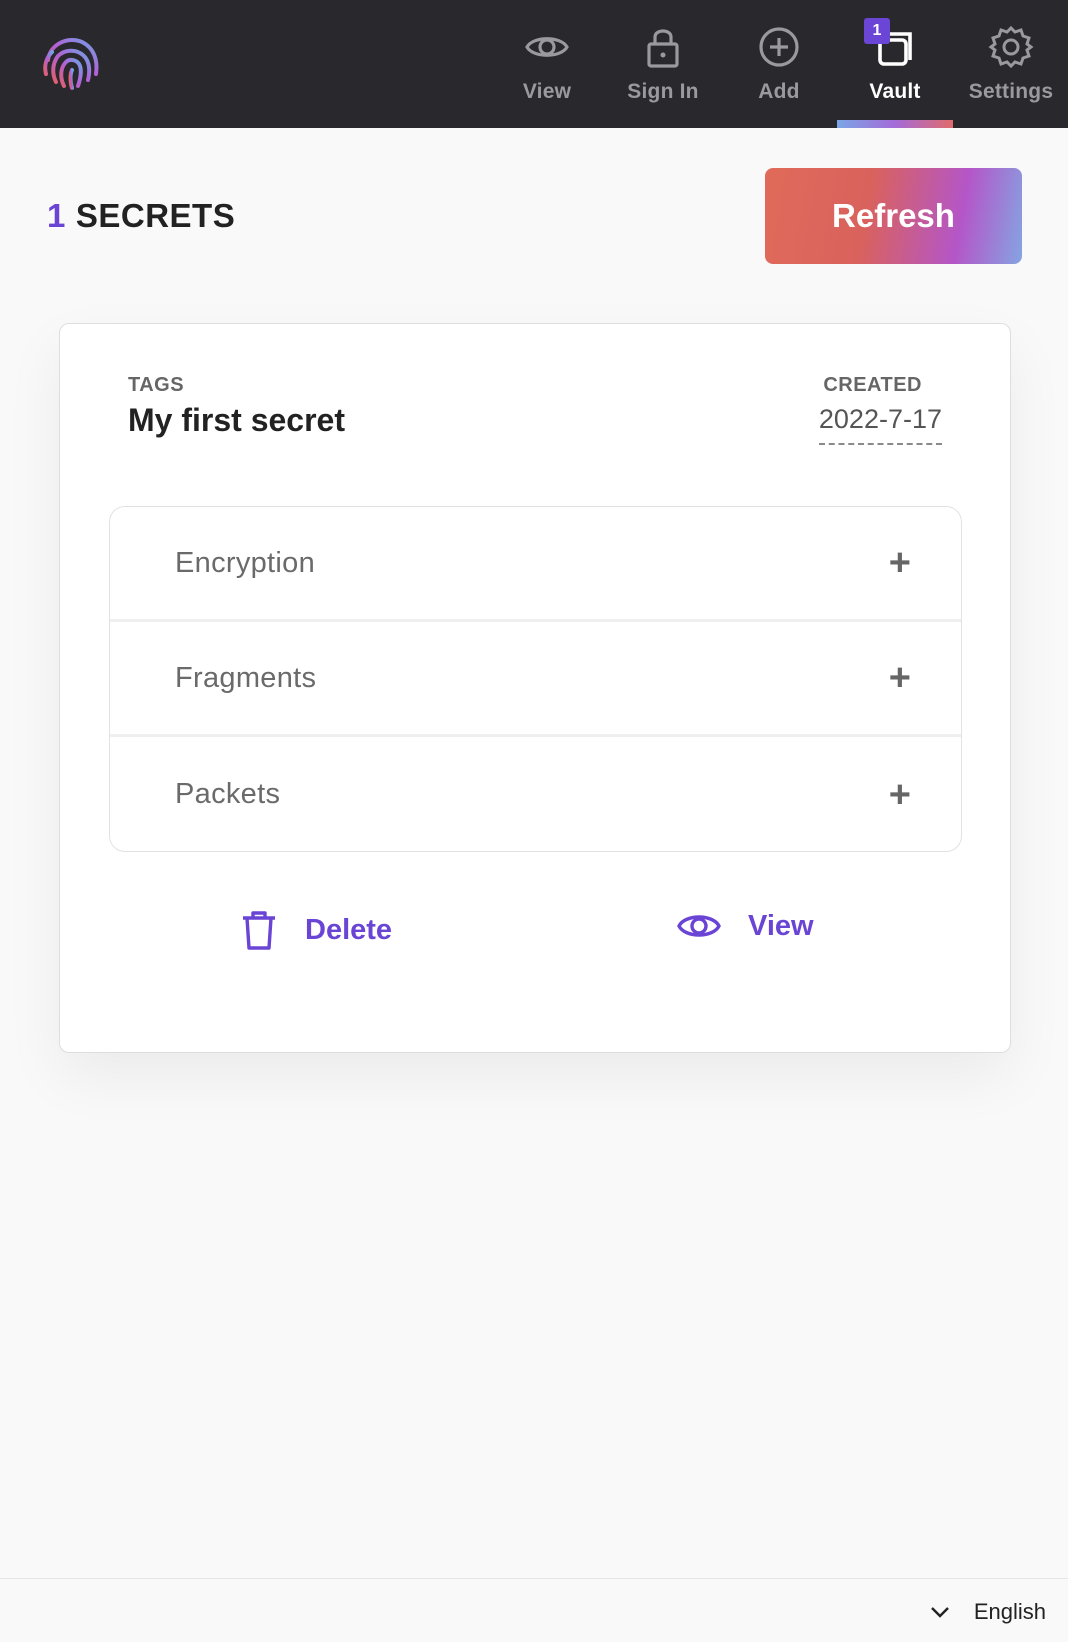  What do you see at coordinates (245, 562) in the screenshot?
I see `accordion-encryption-label: Encryption` at bounding box center [245, 562].